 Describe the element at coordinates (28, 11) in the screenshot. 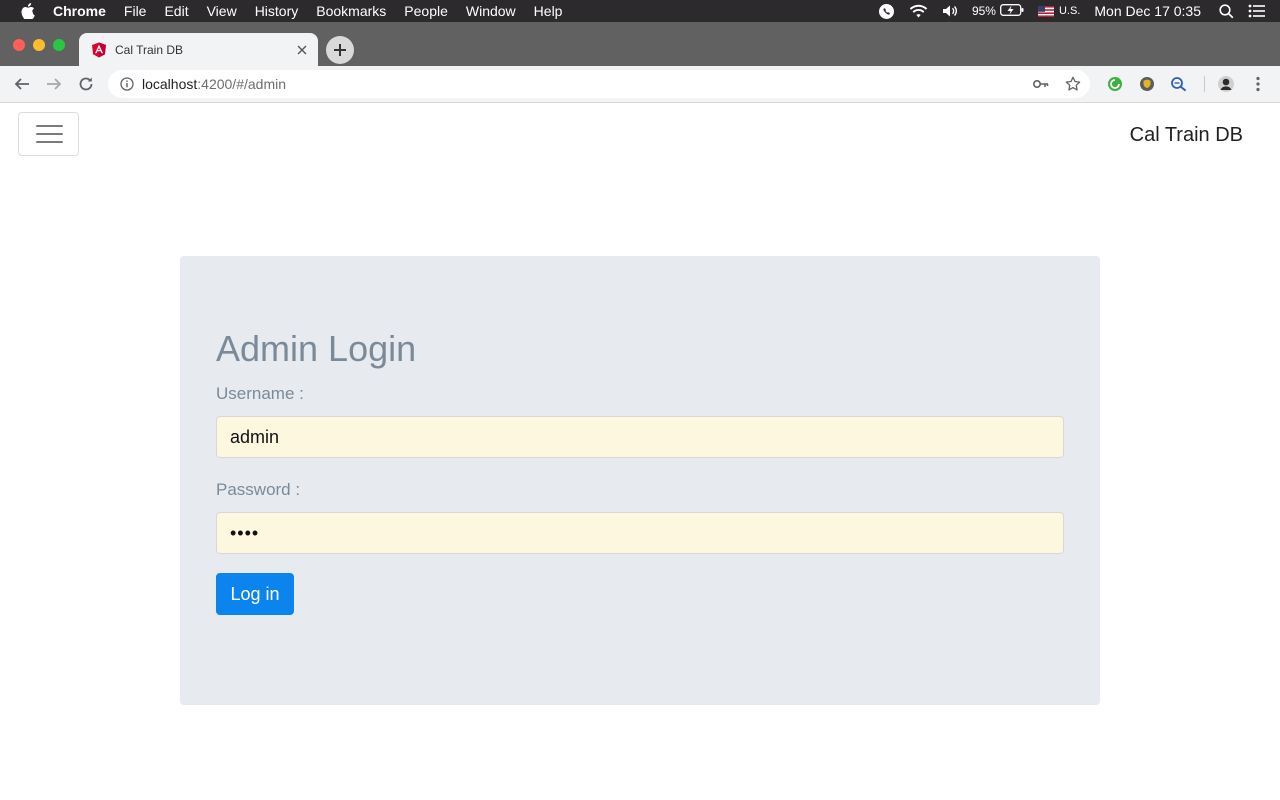

I see `apple-icon` at that location.